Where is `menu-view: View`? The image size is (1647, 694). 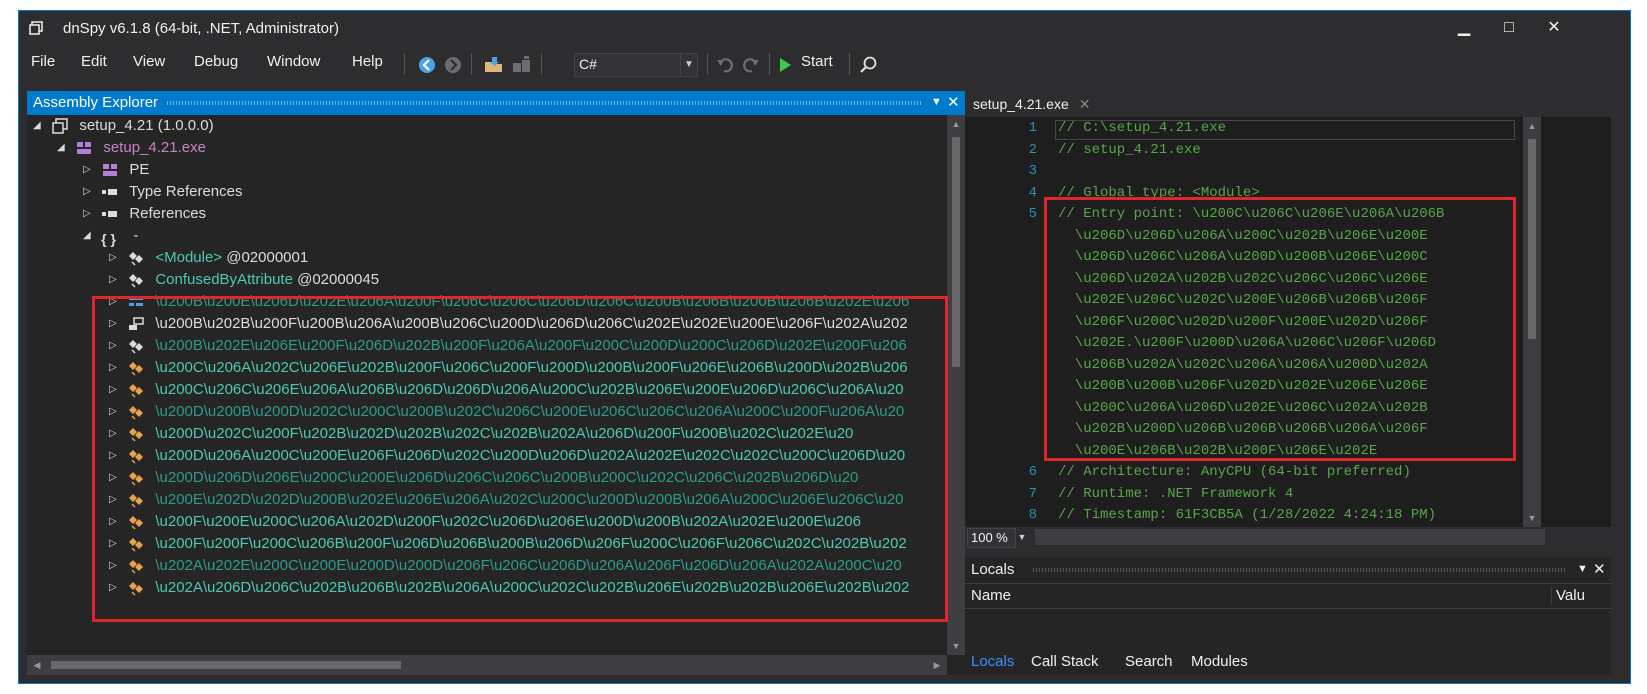
menu-view: View is located at coordinates (149, 61).